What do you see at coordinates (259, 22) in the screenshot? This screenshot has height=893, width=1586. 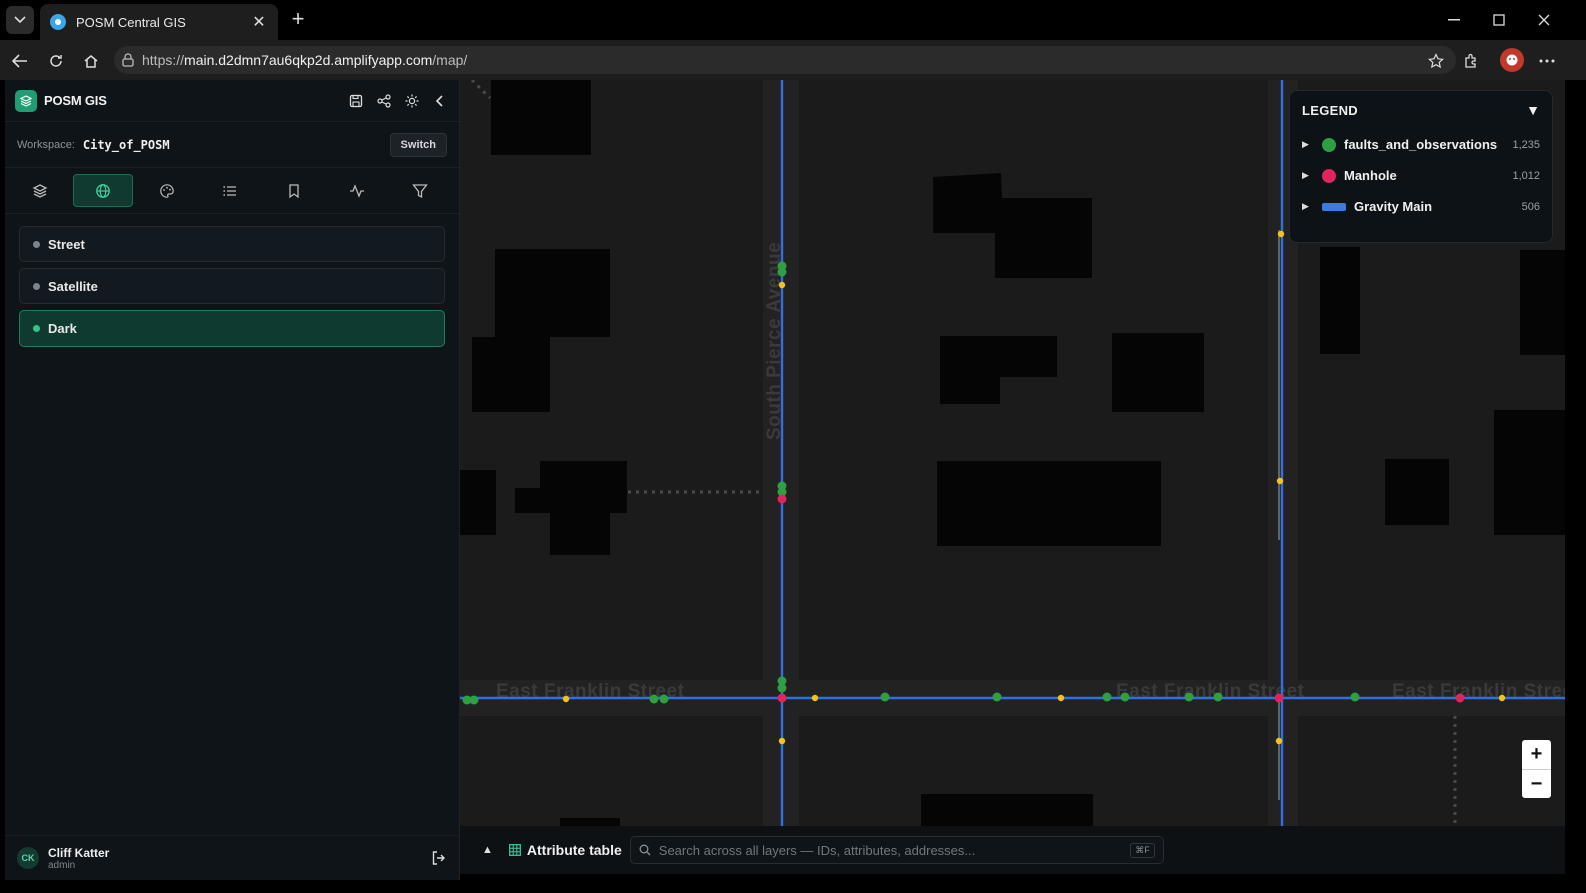 I see `tab-close-icon: ✕` at bounding box center [259, 22].